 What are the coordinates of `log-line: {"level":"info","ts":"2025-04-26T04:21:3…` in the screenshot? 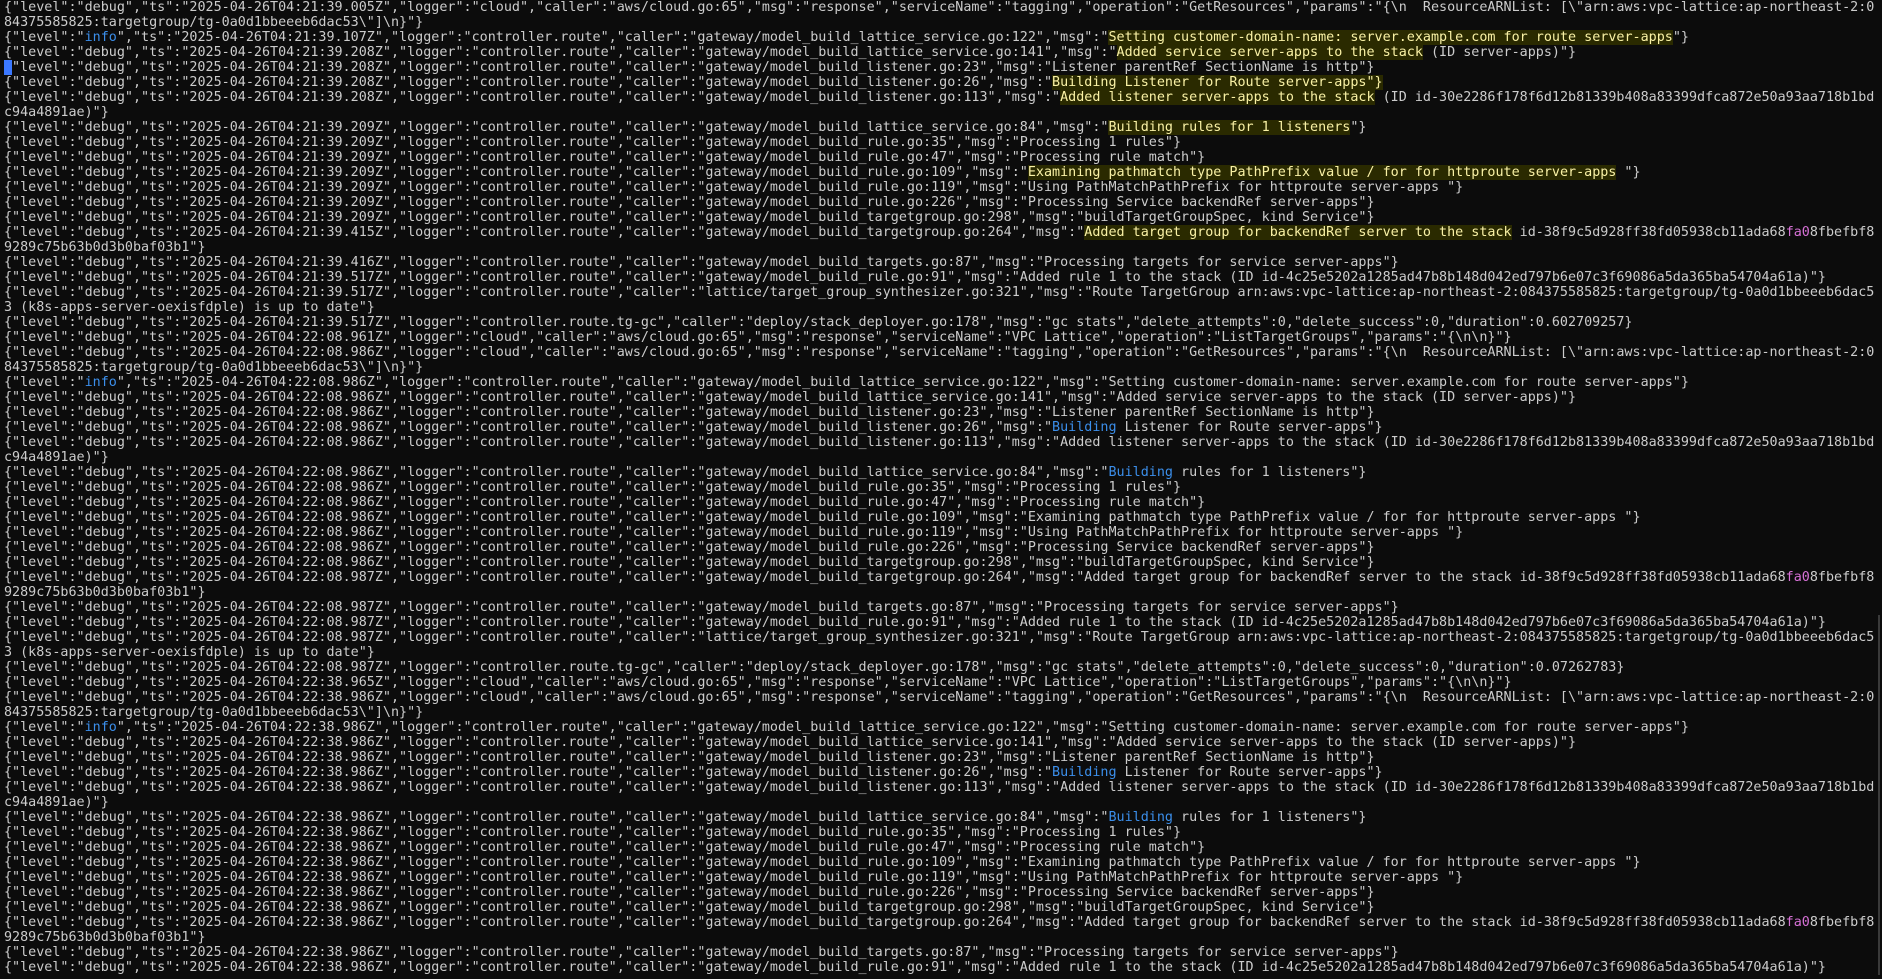 It's located at (943, 37).